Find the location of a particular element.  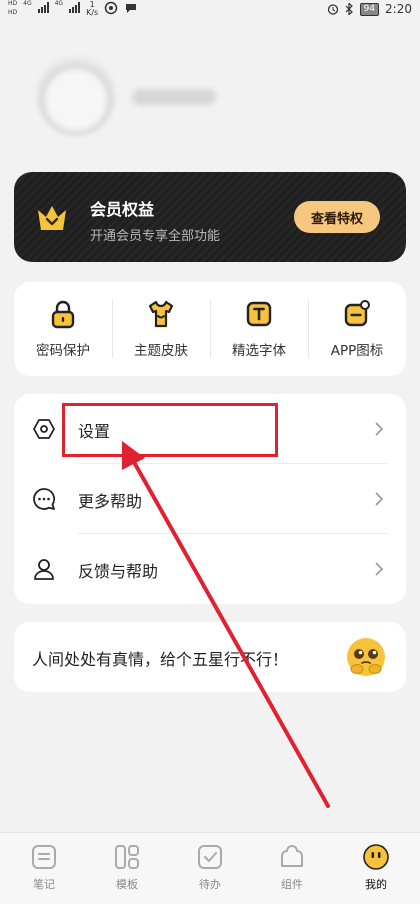

tab-todo: 待办 is located at coordinates (210, 867).